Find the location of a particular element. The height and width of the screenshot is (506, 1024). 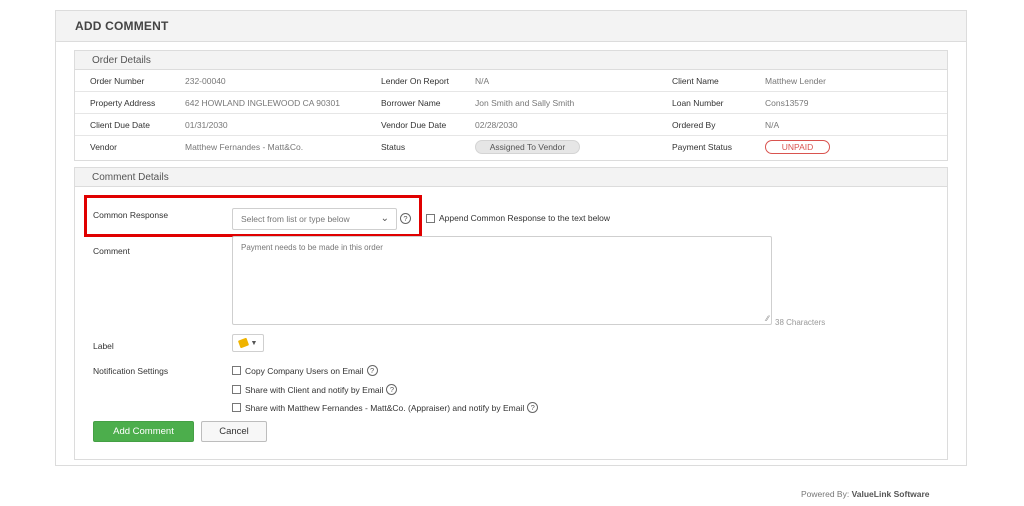

append-response-option: Append Common Response to the text below is located at coordinates (518, 218).